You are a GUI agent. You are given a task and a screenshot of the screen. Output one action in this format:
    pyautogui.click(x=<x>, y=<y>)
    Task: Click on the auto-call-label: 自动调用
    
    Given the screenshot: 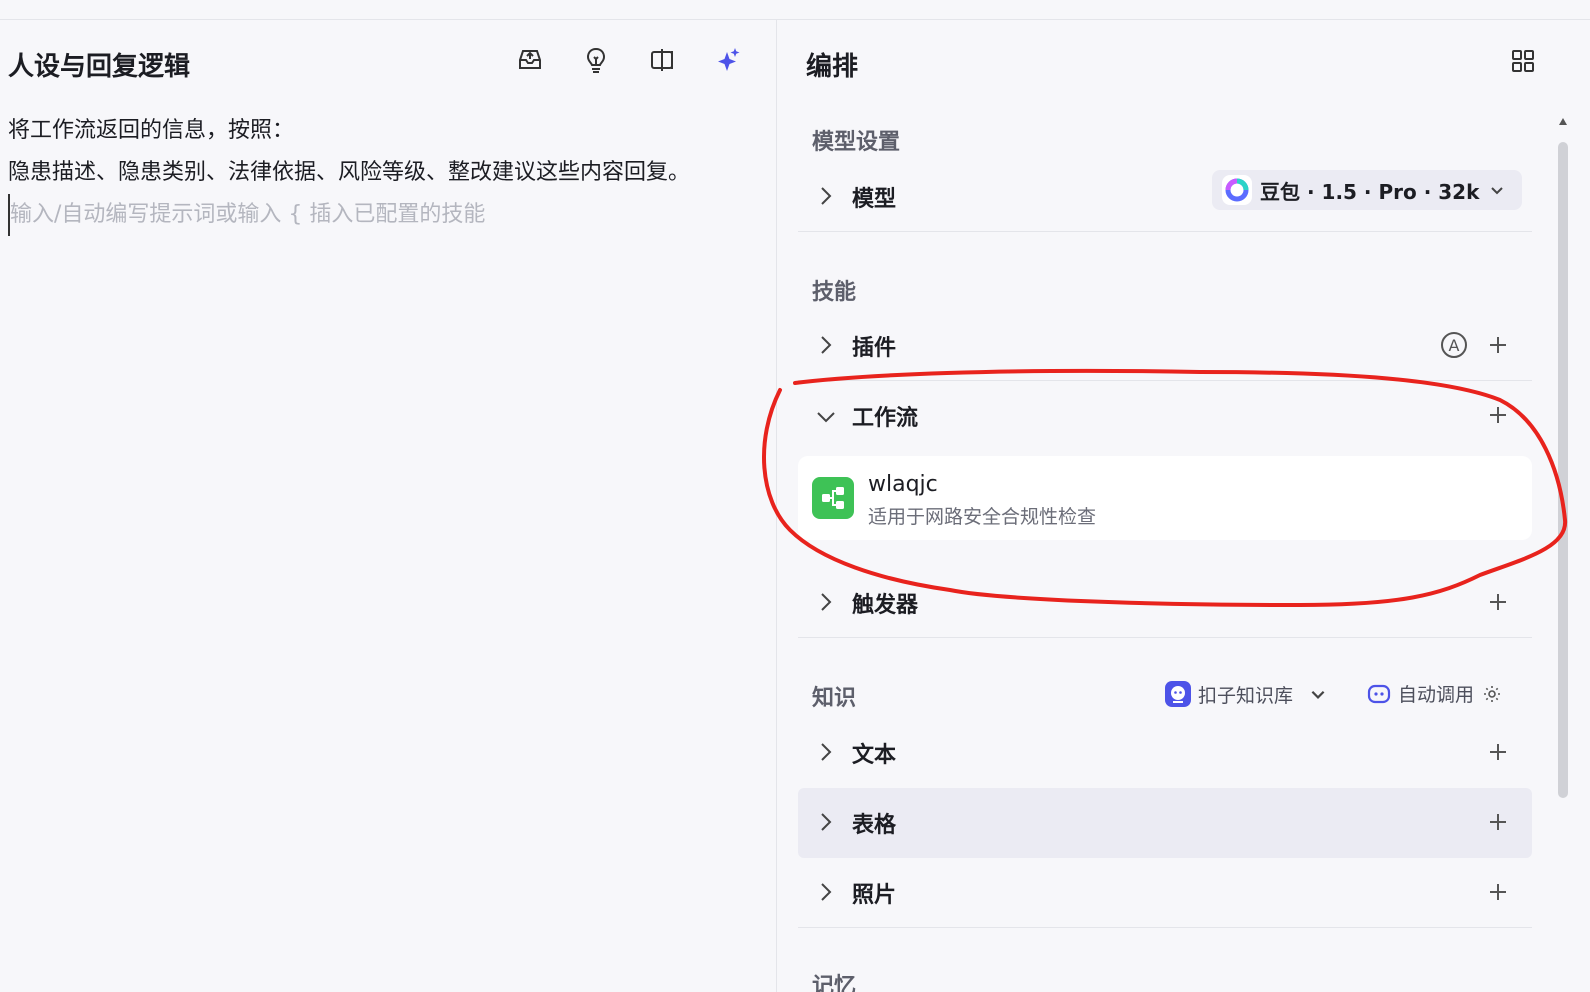 What is the action you would take?
    pyautogui.click(x=1436, y=695)
    